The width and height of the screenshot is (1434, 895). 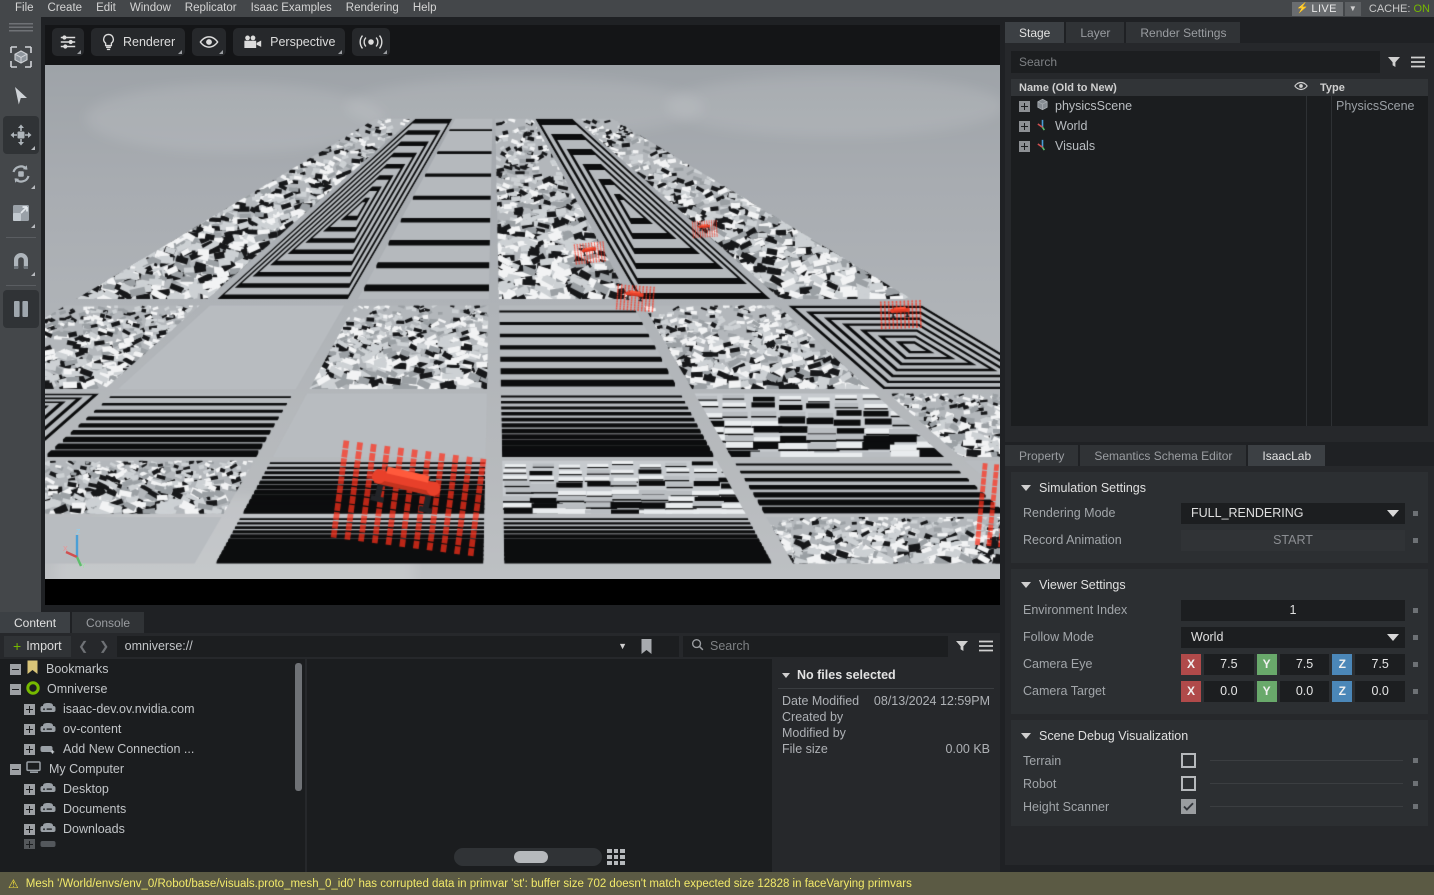 What do you see at coordinates (1042, 455) in the screenshot?
I see `tab-property: Property` at bounding box center [1042, 455].